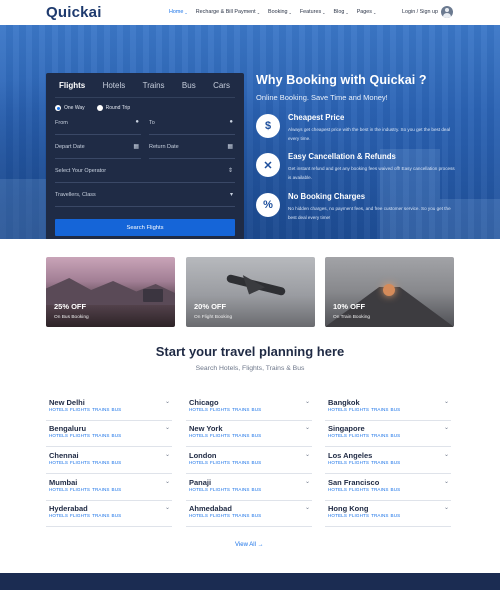 This screenshot has width=500, height=590. Describe the element at coordinates (98, 147) in the screenshot. I see `depart-date-field: Depart Date ▦` at that location.